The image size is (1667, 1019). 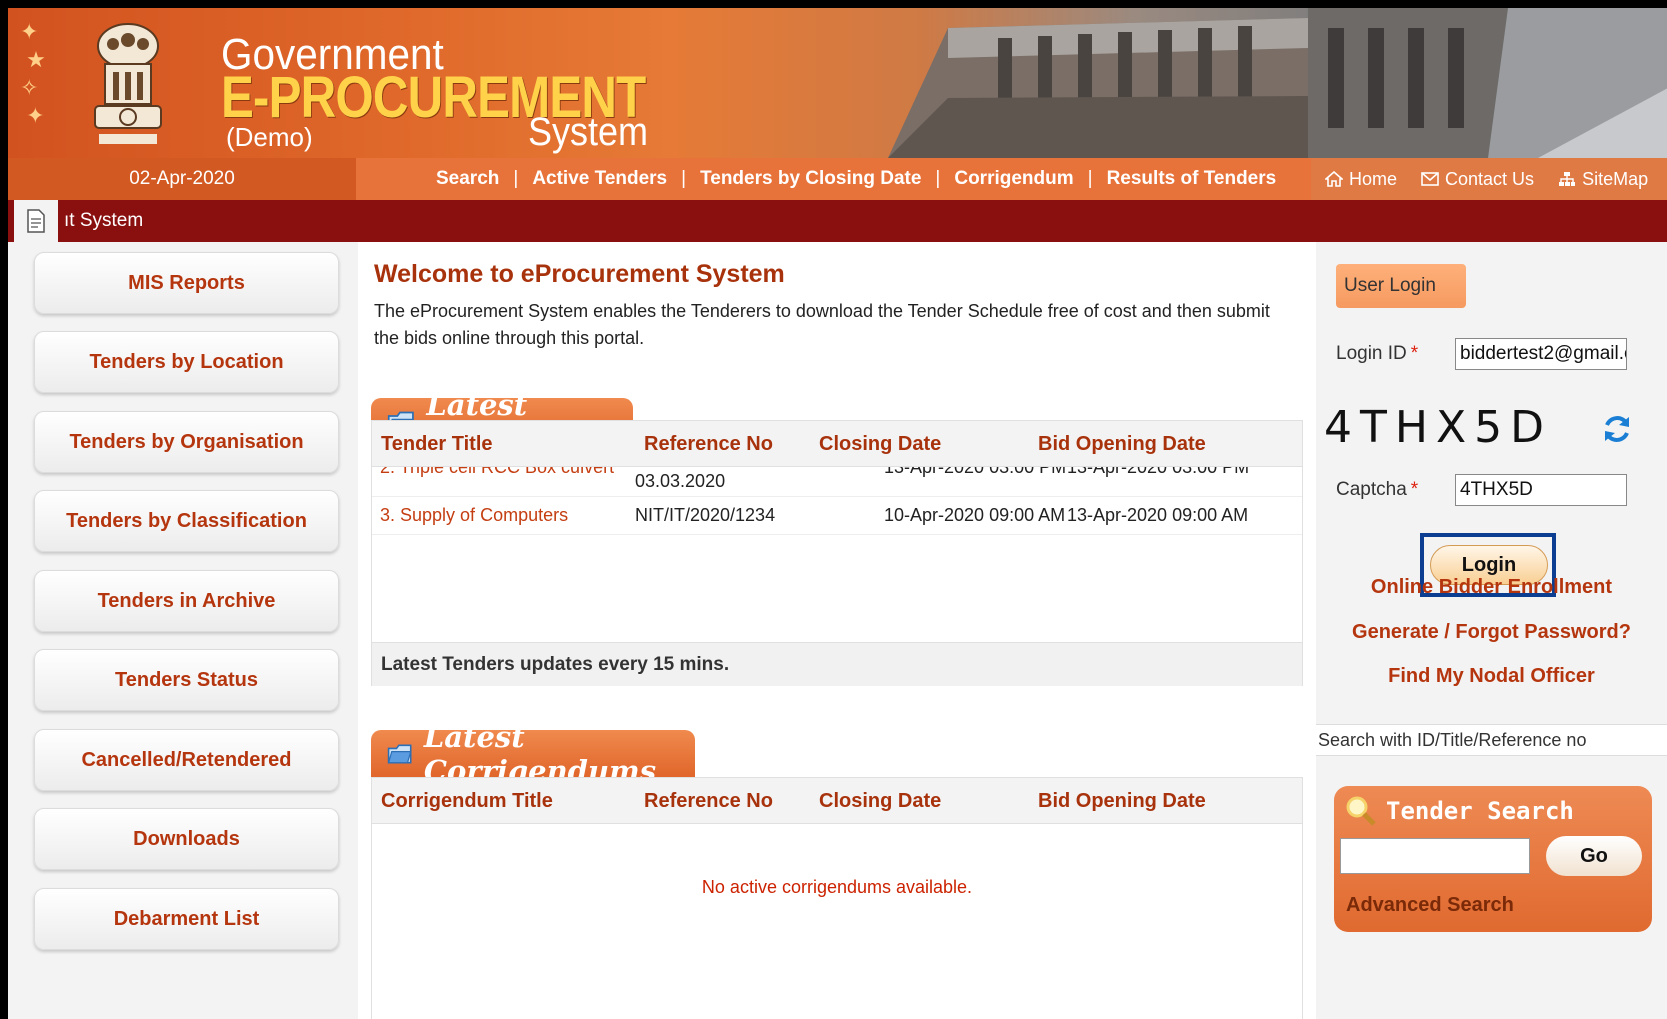 I want to click on captcha-input: 4THX5D, so click(x=1541, y=490).